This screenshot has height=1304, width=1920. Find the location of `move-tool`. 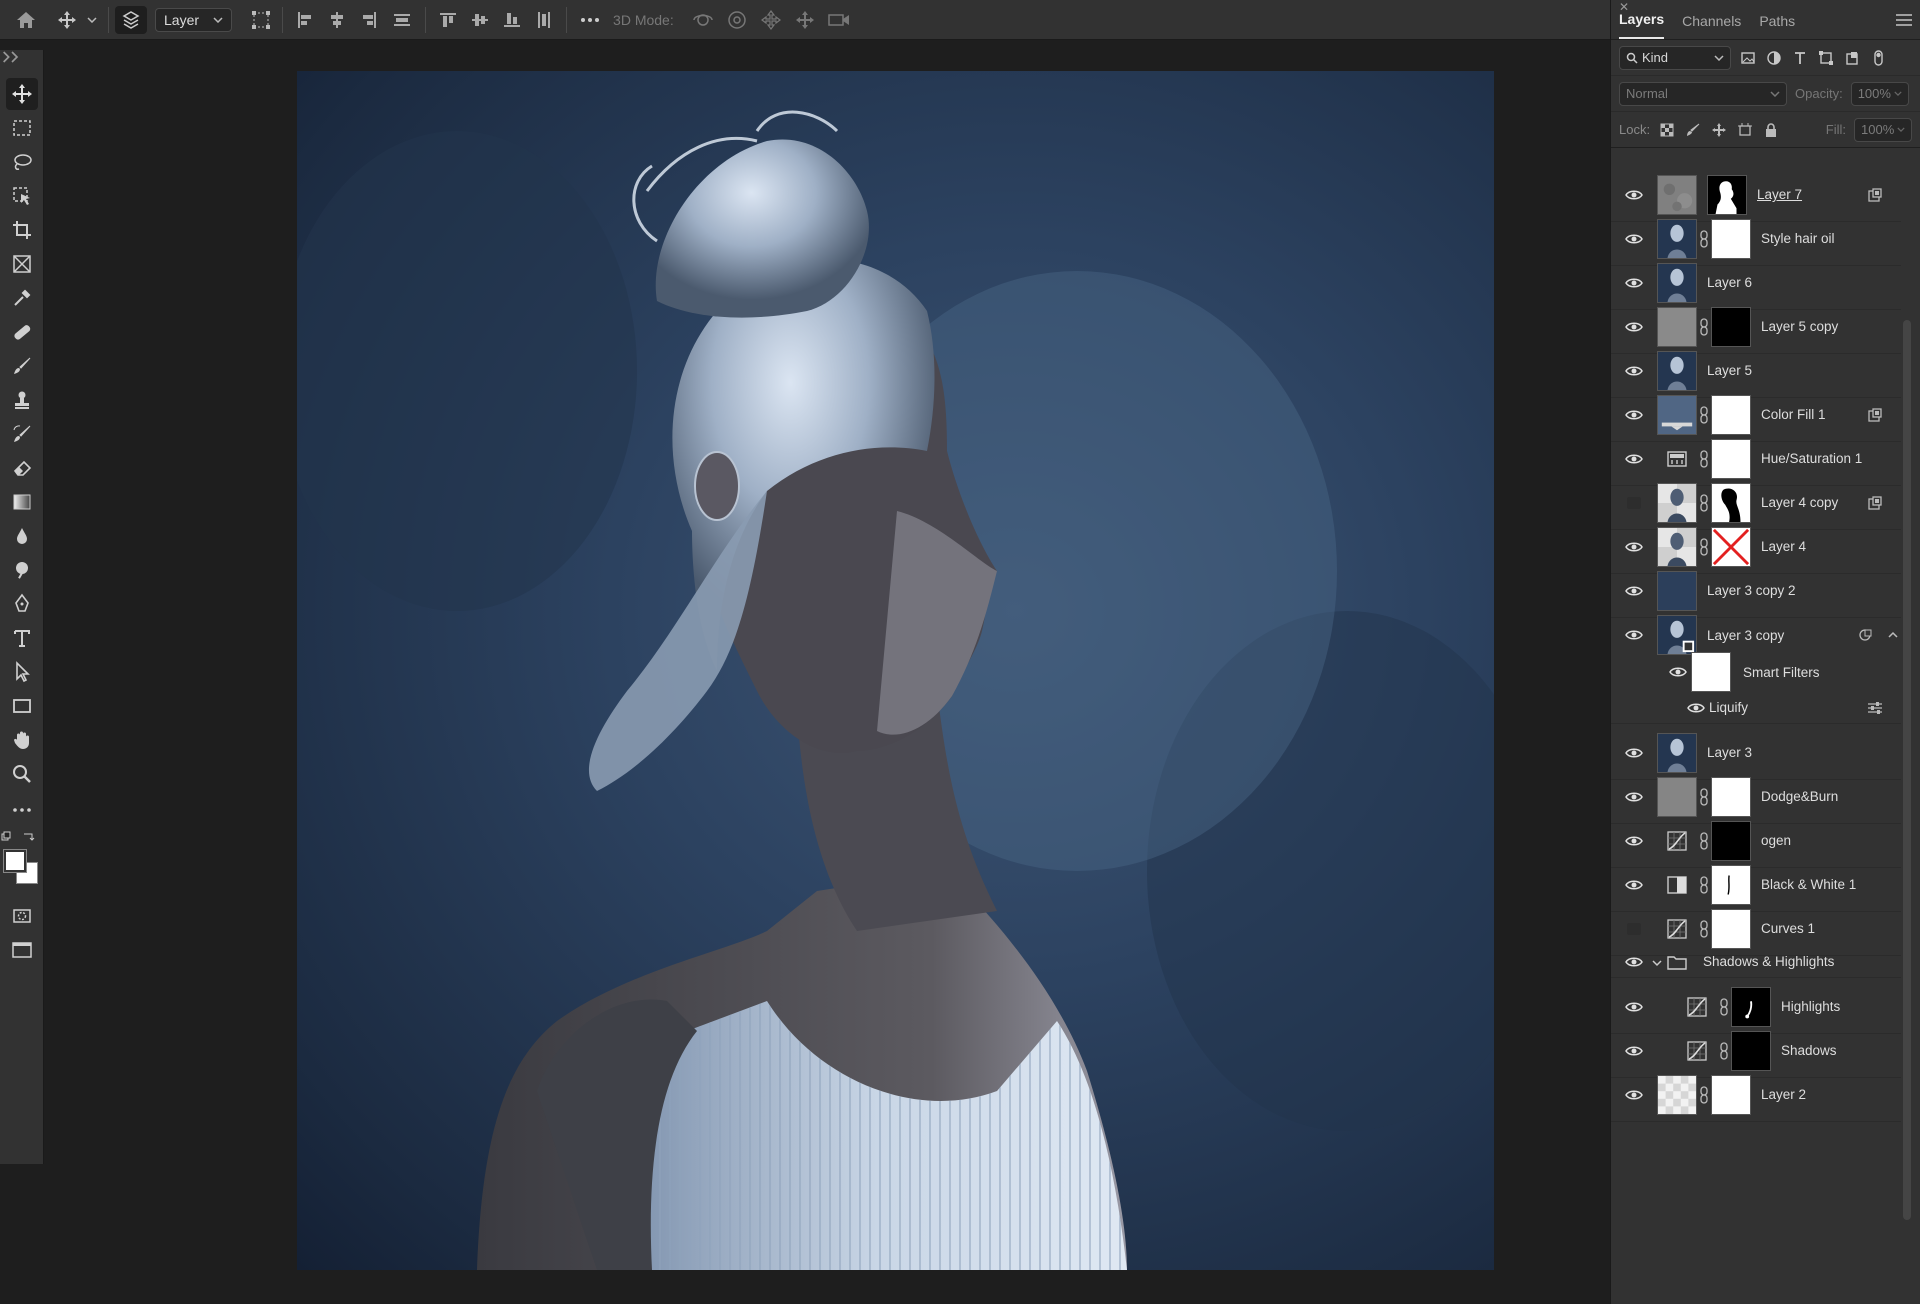

move-tool is located at coordinates (22, 94).